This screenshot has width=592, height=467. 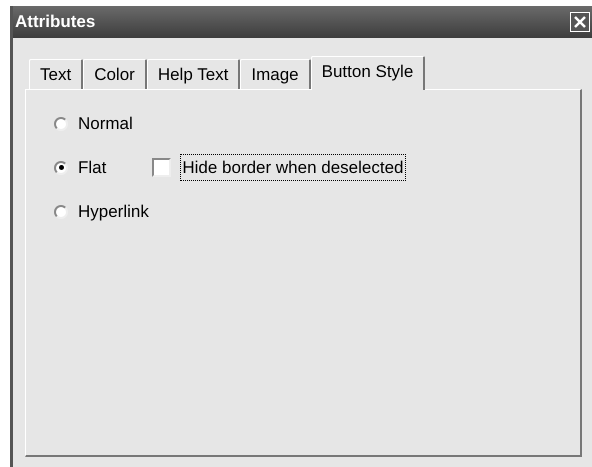 I want to click on tab: Button Style, so click(x=368, y=73).